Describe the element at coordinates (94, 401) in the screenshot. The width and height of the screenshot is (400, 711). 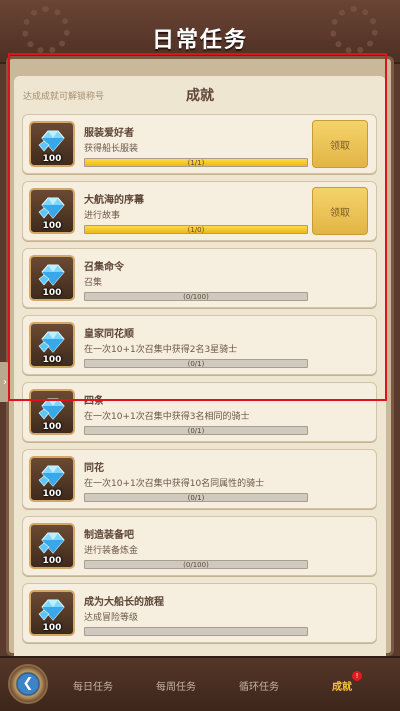
I see `achievement-title: 四条` at that location.